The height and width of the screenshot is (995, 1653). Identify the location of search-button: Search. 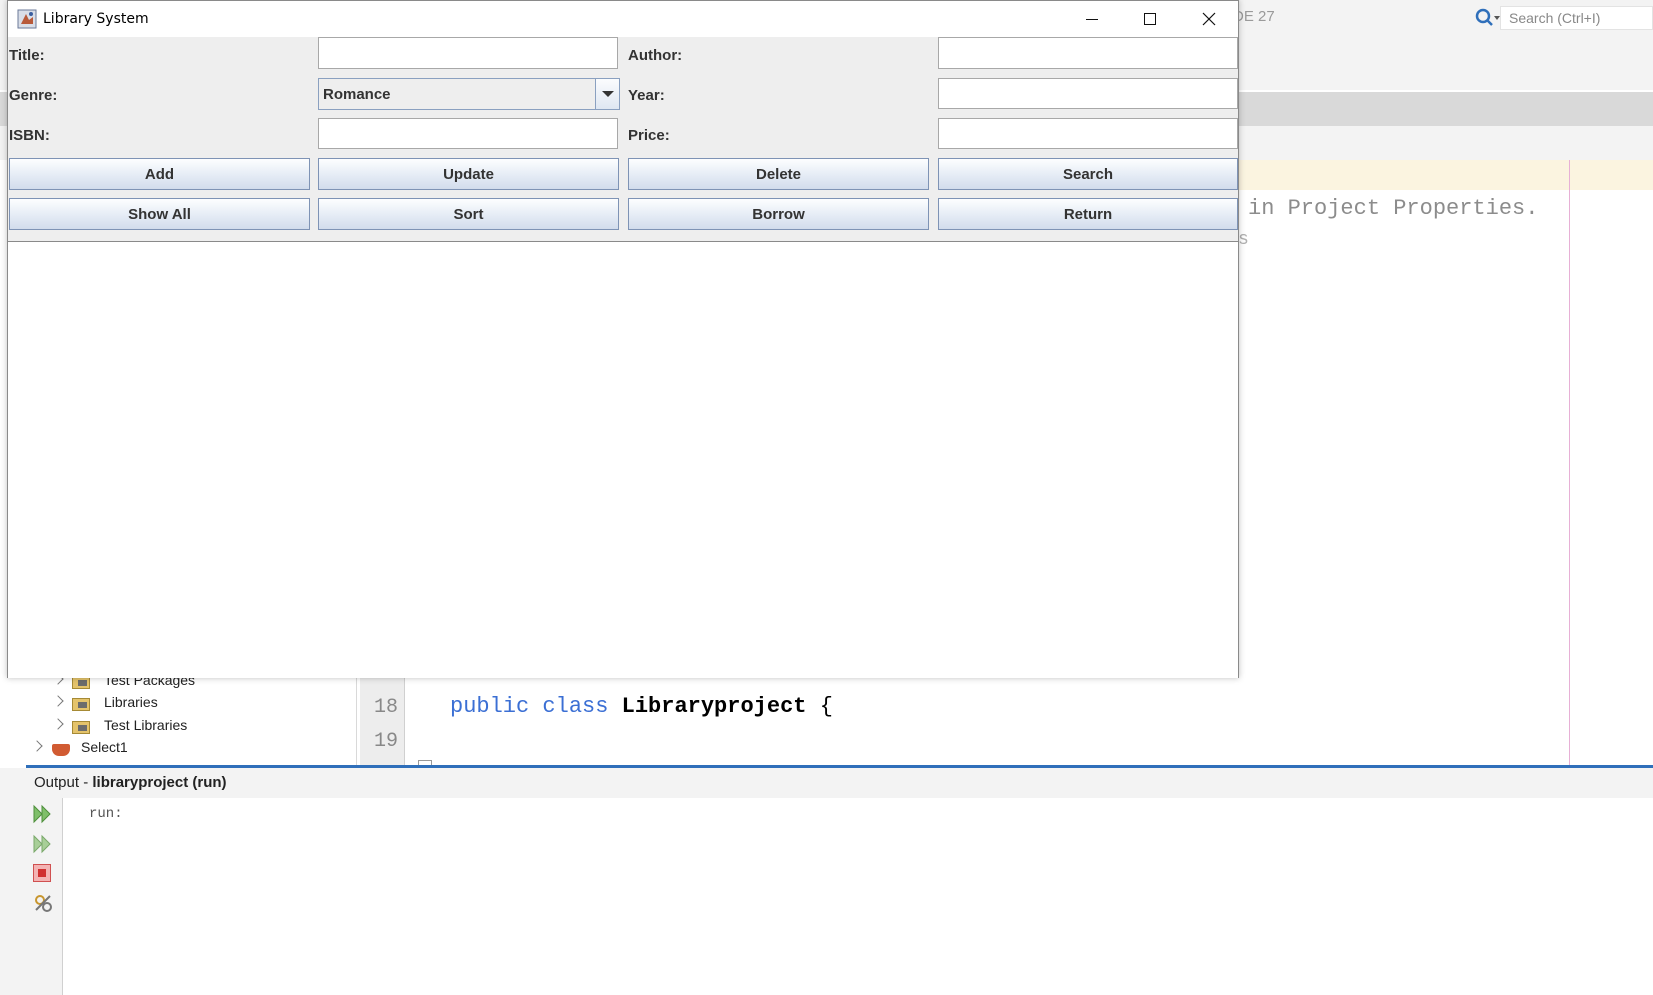
(1088, 174).